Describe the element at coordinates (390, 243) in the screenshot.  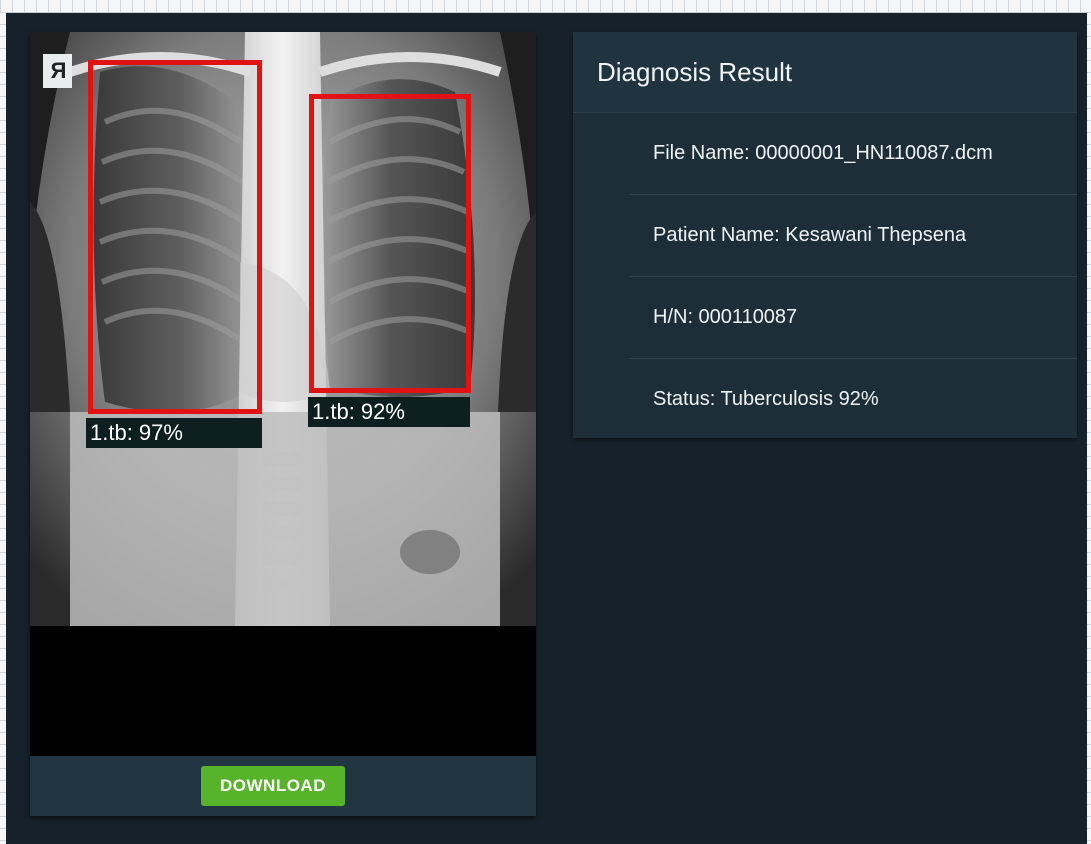
I see `detection-box-right` at that location.